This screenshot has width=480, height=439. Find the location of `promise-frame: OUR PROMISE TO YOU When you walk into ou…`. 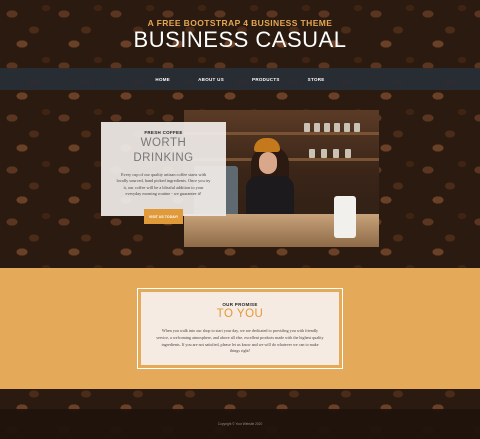

promise-frame: OUR PROMISE TO YOU When you walk into ou… is located at coordinates (240, 328).